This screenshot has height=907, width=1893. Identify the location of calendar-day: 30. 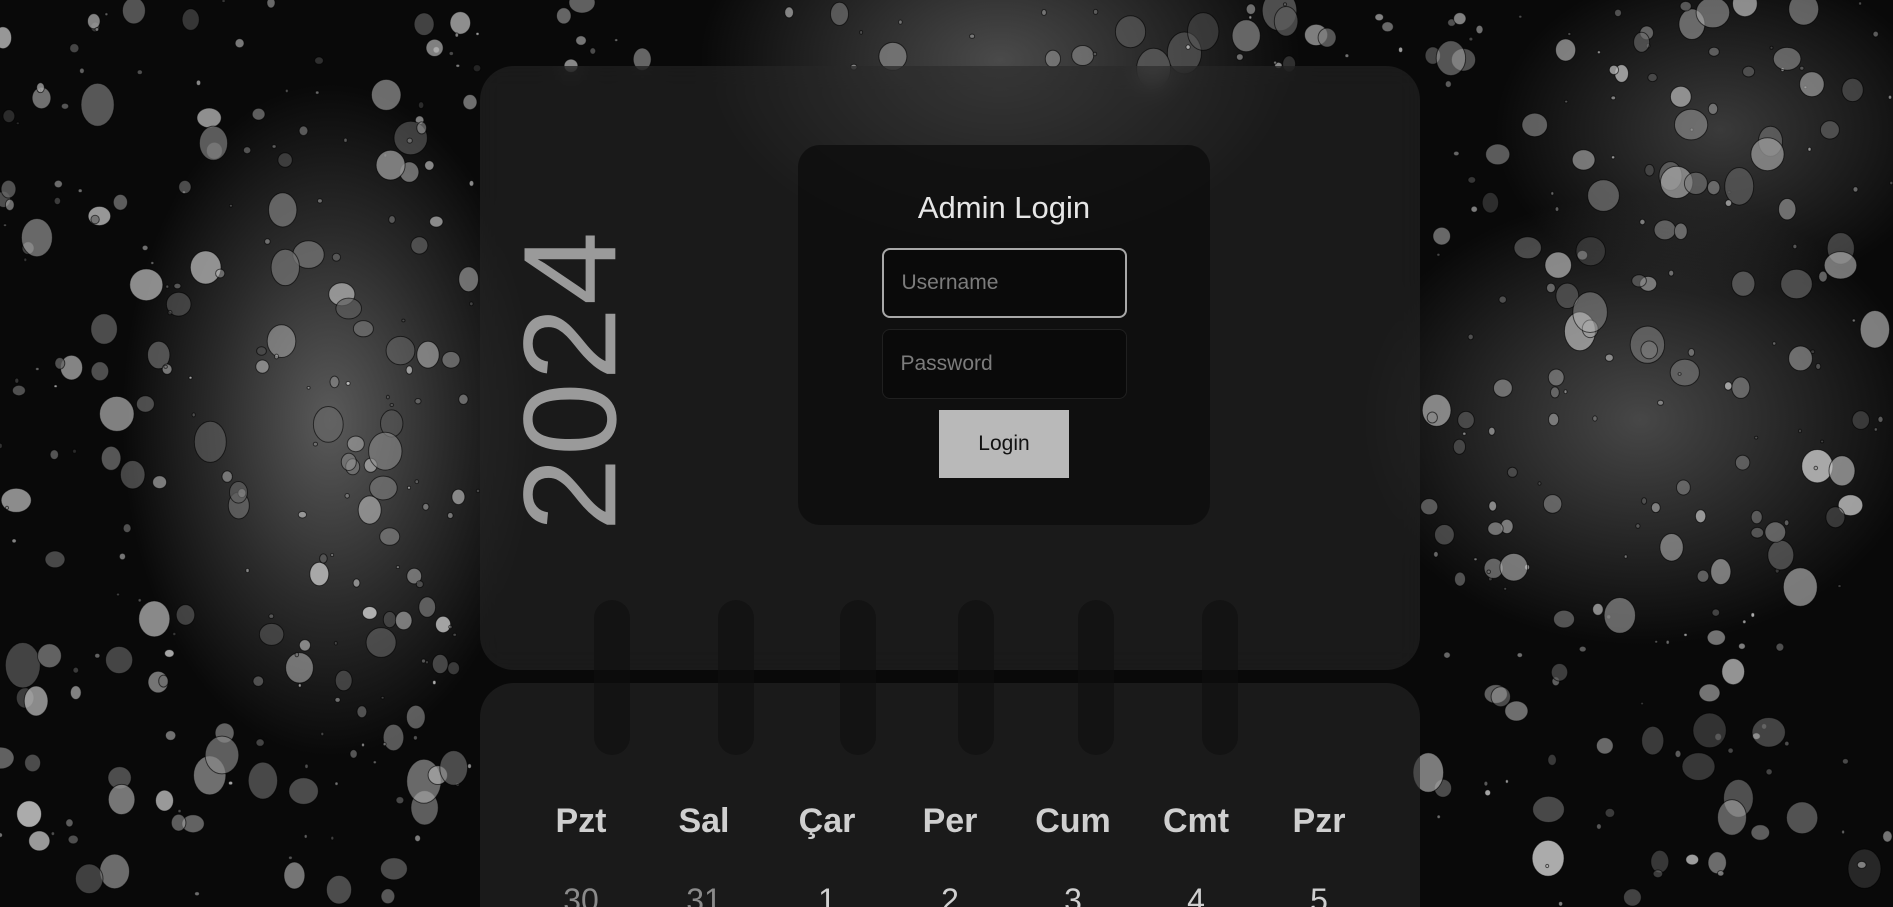
(581, 894).